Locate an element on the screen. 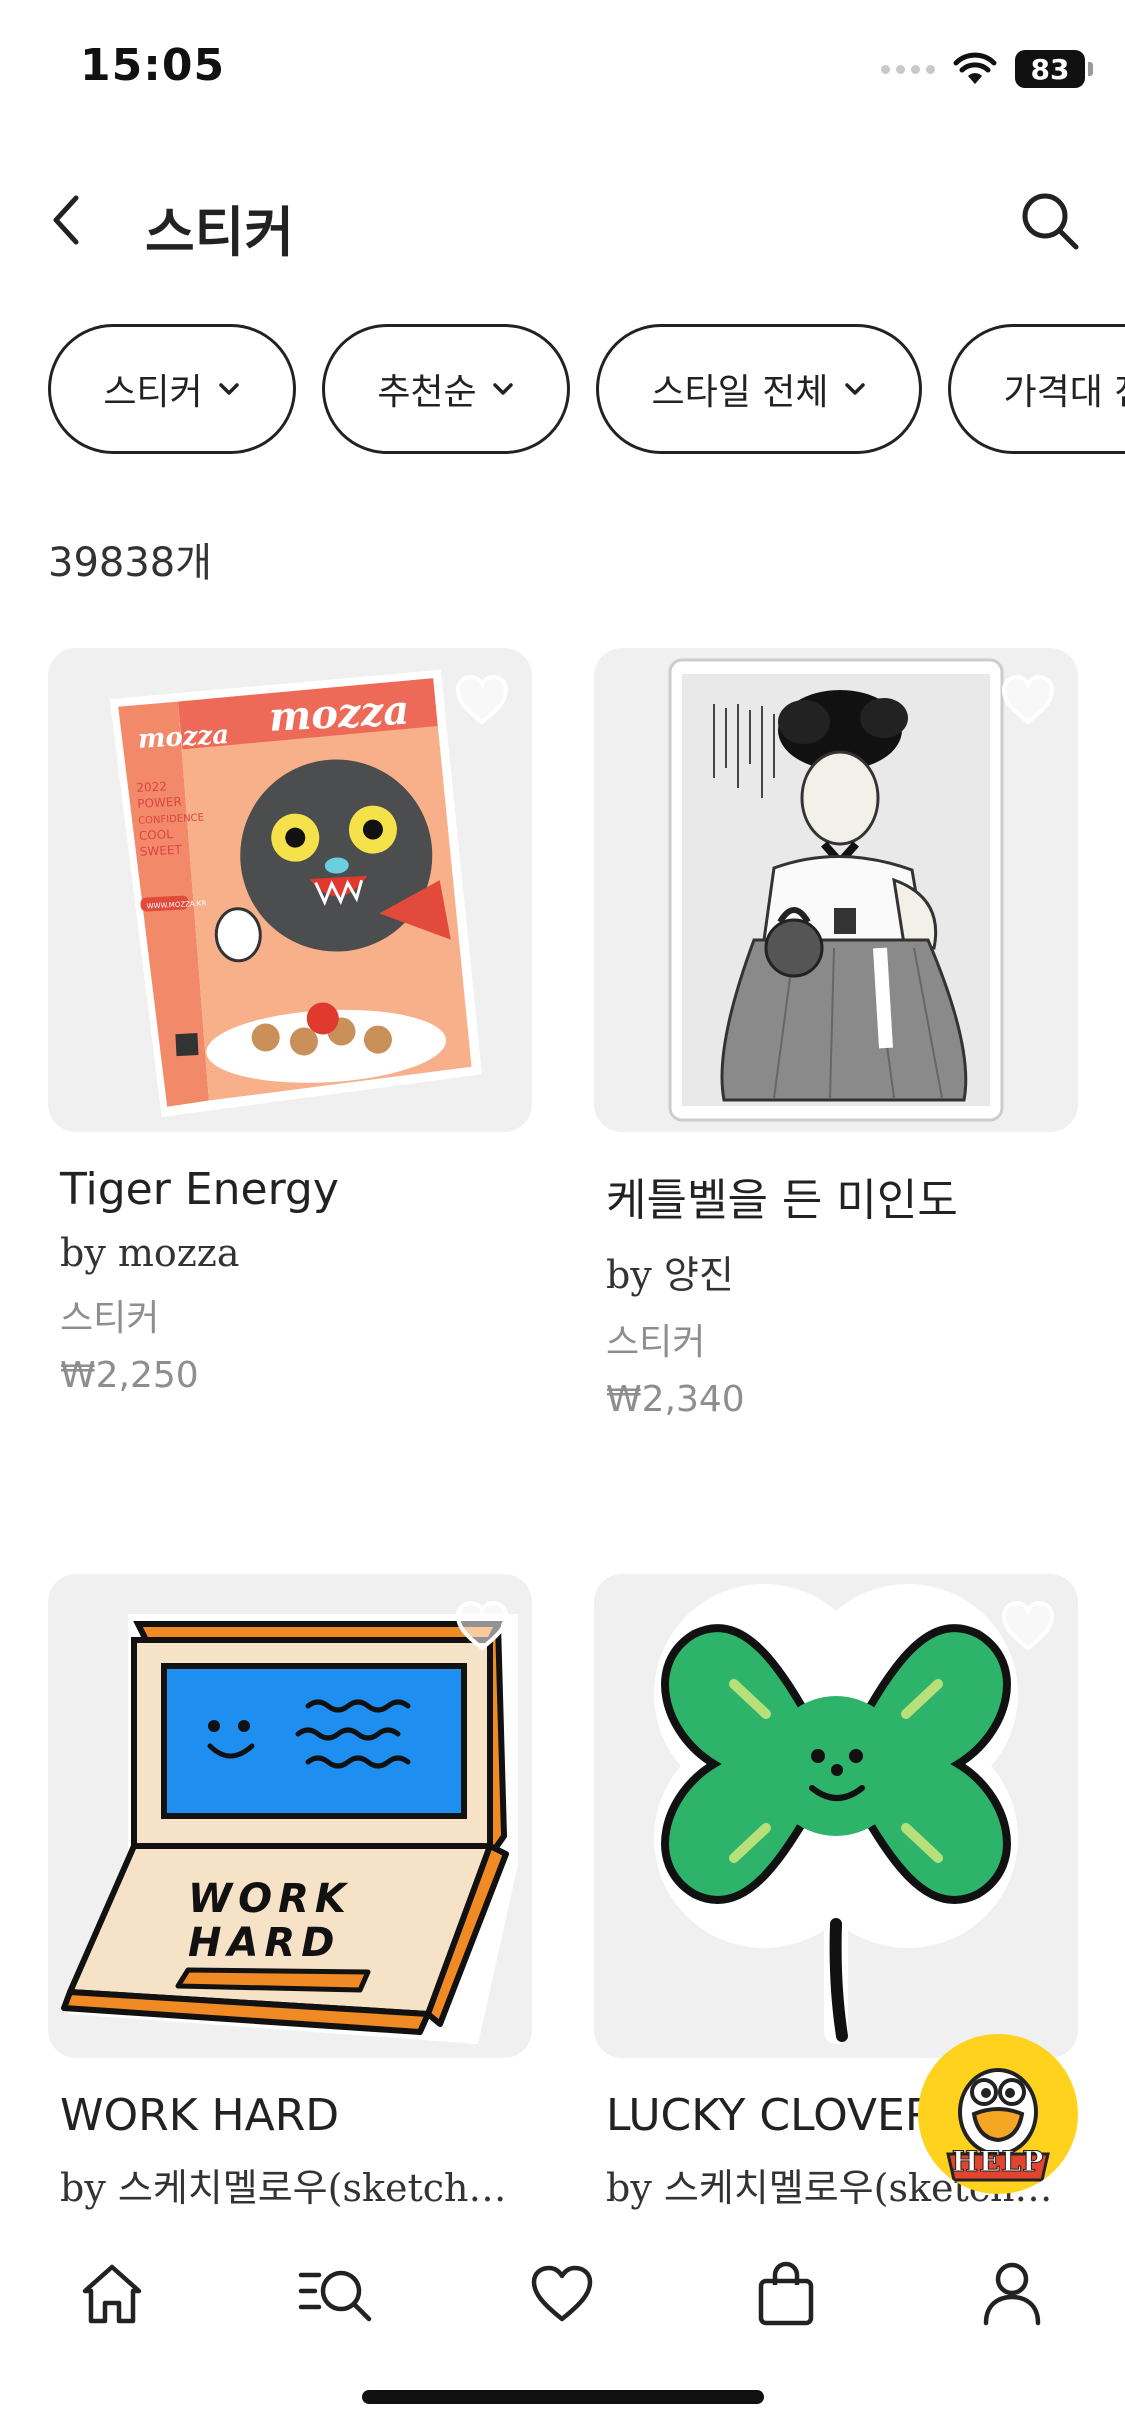 The width and height of the screenshot is (1125, 2436). cellular-signal-icon is located at coordinates (908, 69).